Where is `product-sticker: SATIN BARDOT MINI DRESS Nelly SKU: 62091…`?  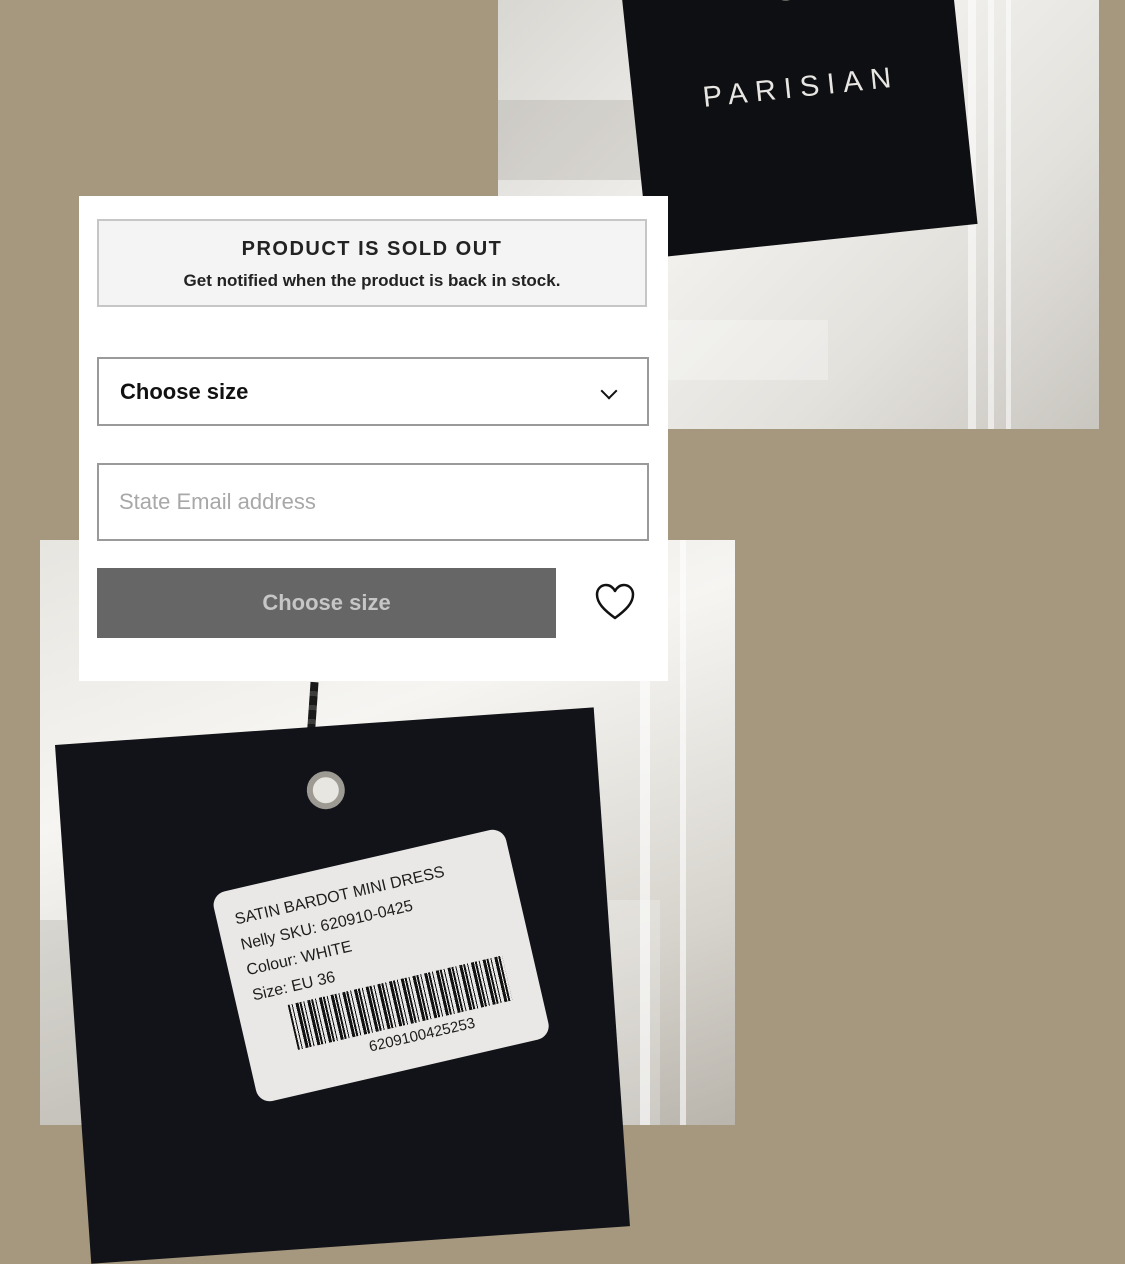 product-sticker: SATIN BARDOT MINI DRESS Nelly SKU: 62091… is located at coordinates (381, 965).